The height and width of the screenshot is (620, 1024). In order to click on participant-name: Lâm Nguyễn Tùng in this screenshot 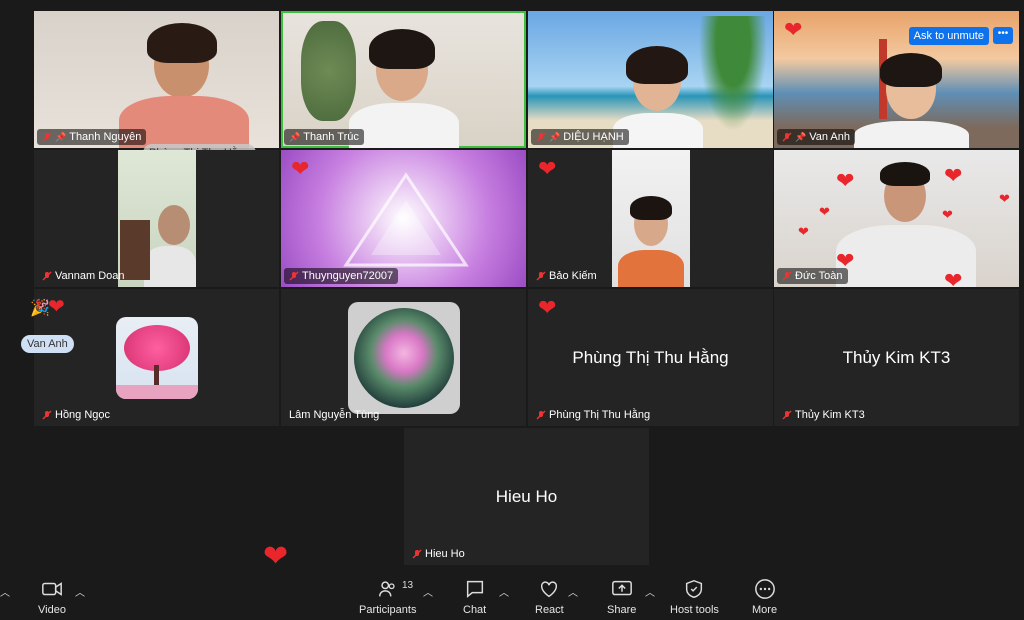, I will do `click(334, 415)`.